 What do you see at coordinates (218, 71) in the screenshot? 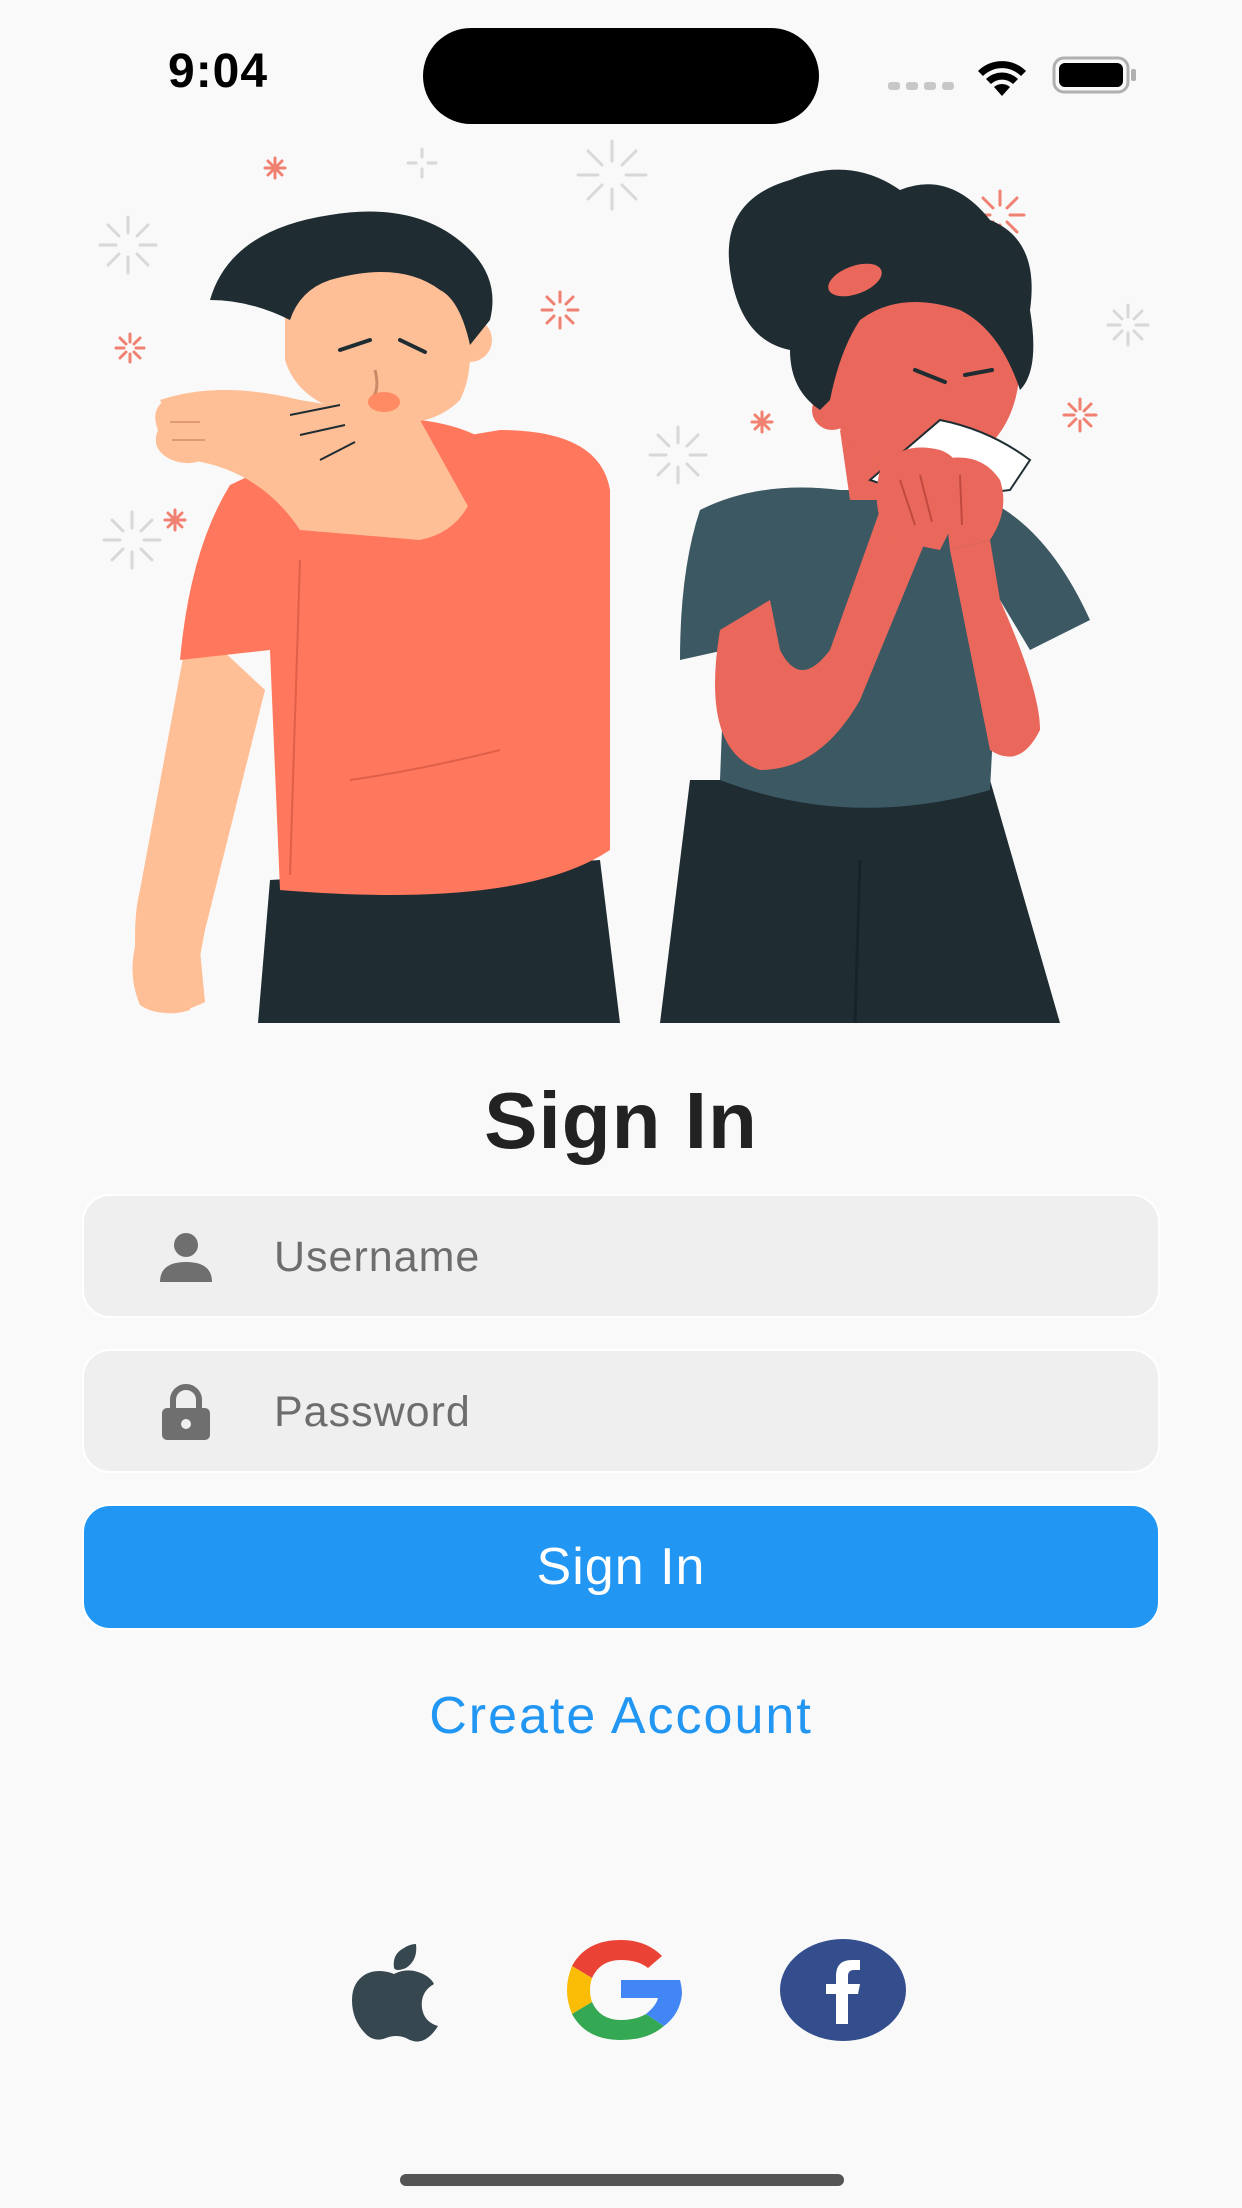
I see `status-time: 9:04` at bounding box center [218, 71].